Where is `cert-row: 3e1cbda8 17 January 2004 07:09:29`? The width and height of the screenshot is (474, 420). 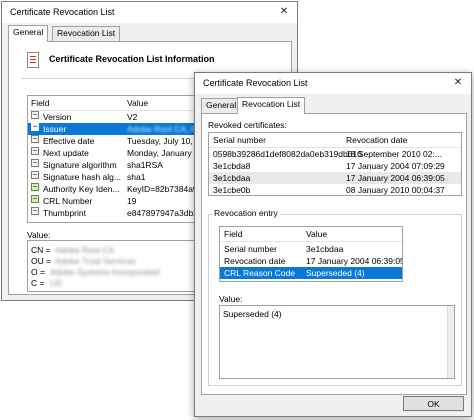 cert-row: 3e1cbda8 17 January 2004 07:09:29 is located at coordinates (335, 166).